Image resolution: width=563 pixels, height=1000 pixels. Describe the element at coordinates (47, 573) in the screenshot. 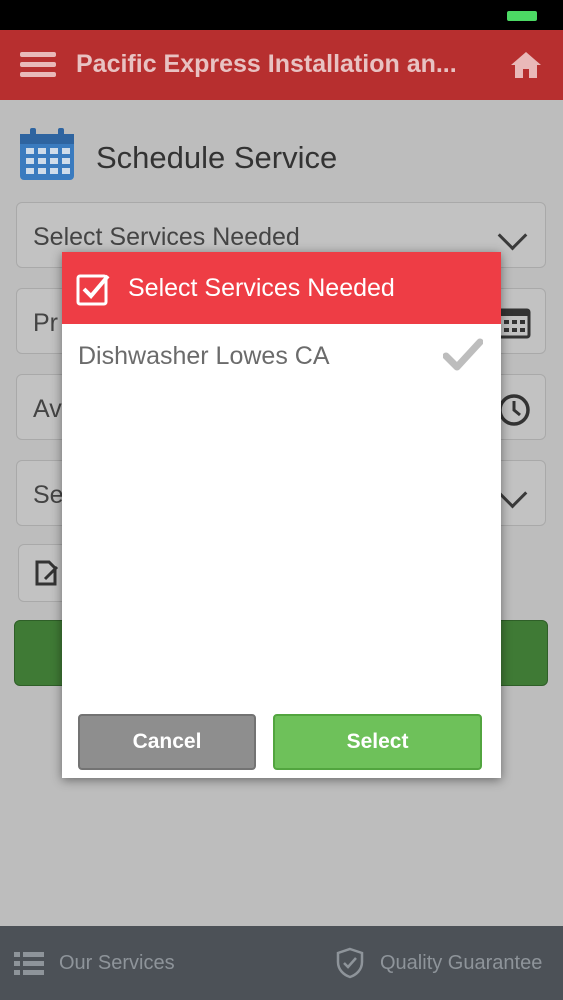

I see `edit-note-icon` at that location.